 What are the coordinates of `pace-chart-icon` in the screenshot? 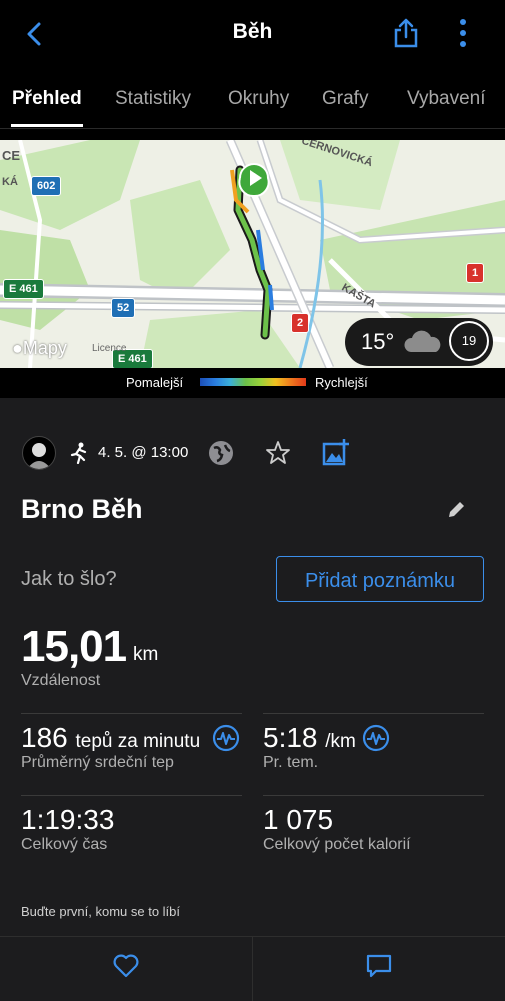 It's located at (376, 738).